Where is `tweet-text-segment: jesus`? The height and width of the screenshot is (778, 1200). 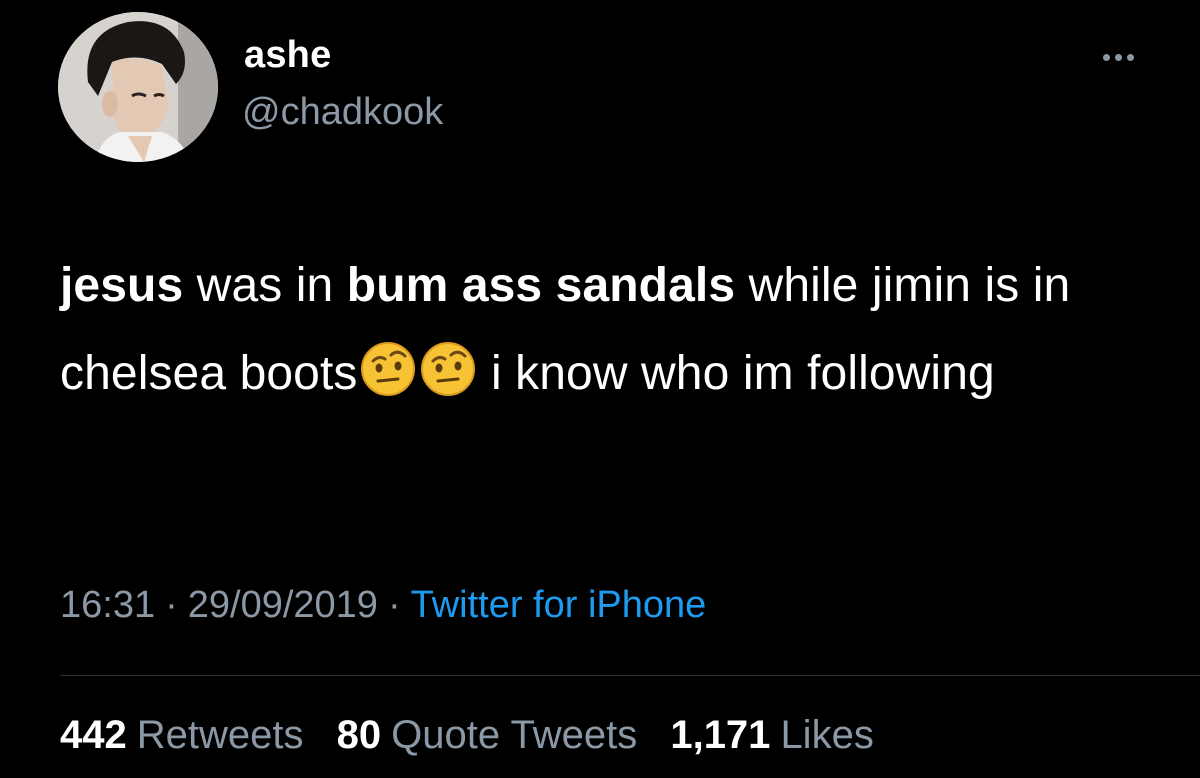 tweet-text-segment: jesus is located at coordinates (122, 285).